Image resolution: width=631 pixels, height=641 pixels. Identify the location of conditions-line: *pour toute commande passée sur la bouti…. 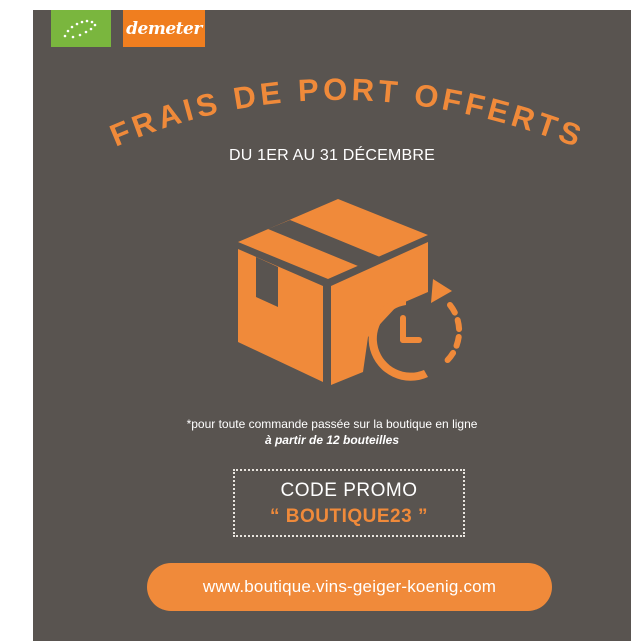
(332, 424).